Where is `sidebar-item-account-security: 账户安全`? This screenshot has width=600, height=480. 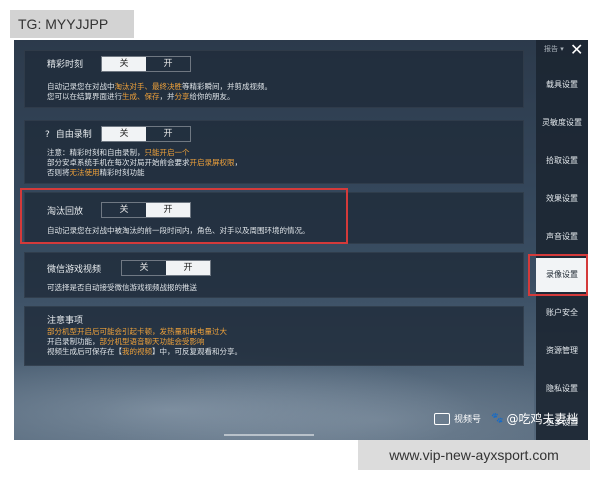 sidebar-item-account-security: 账户安全 is located at coordinates (562, 313).